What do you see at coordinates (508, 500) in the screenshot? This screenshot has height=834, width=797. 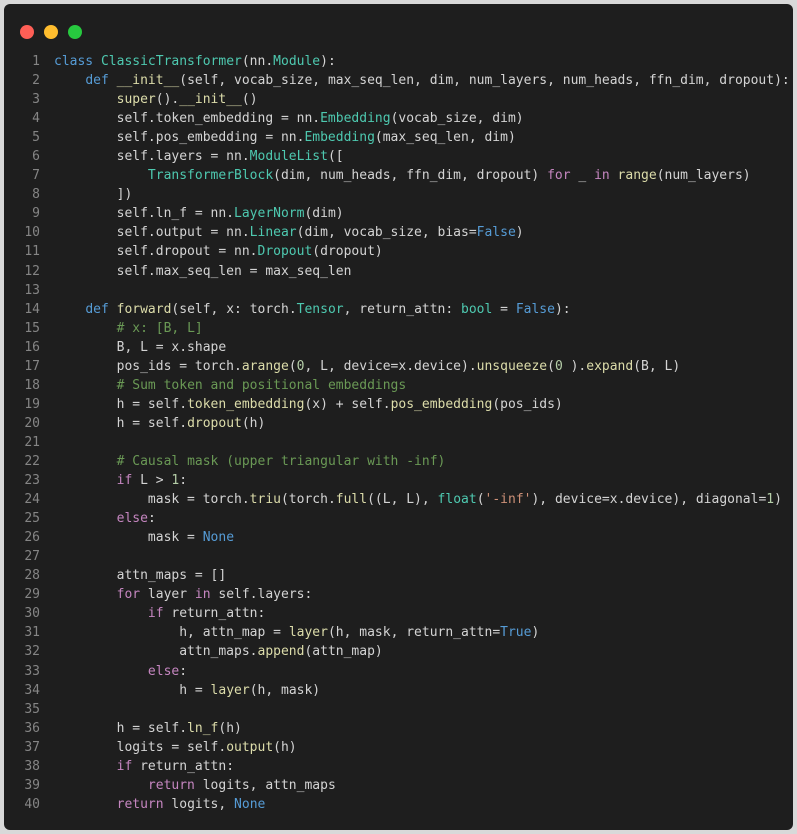 I see `code-token: '-inf'` at bounding box center [508, 500].